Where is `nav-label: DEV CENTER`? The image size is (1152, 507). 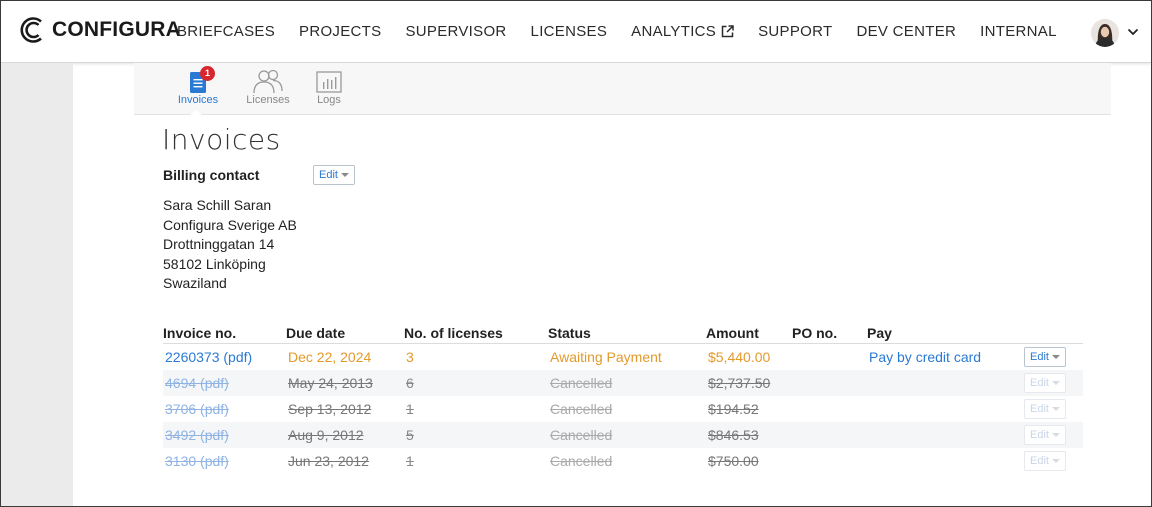
nav-label: DEV CENTER is located at coordinates (906, 31).